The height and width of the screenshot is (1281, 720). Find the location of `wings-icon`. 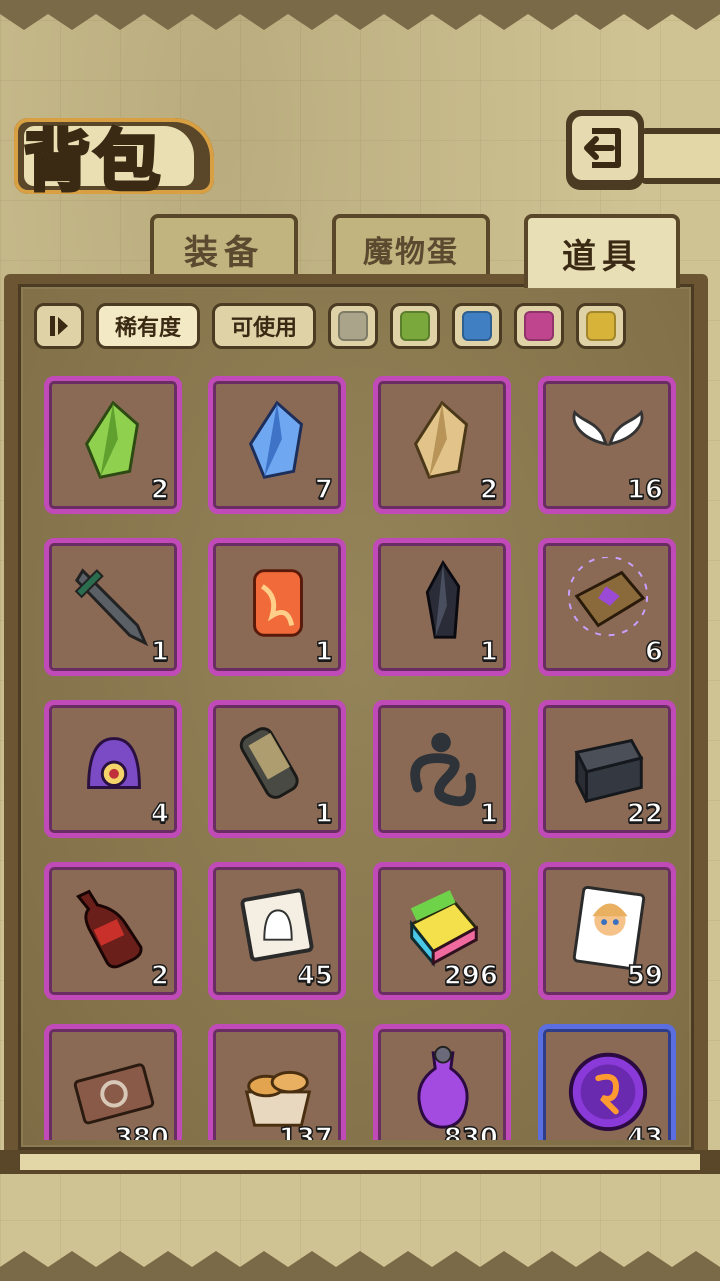

wings-icon is located at coordinates (608, 440).